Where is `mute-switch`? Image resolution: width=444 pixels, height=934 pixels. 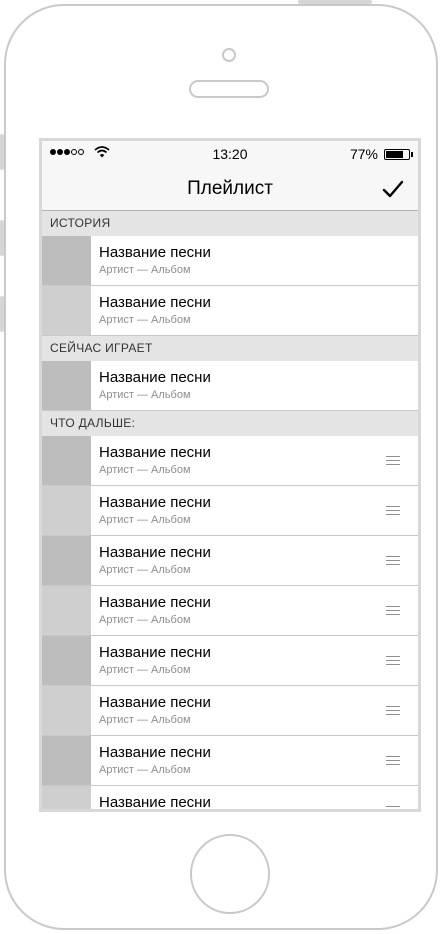
mute-switch is located at coordinates (2, 152).